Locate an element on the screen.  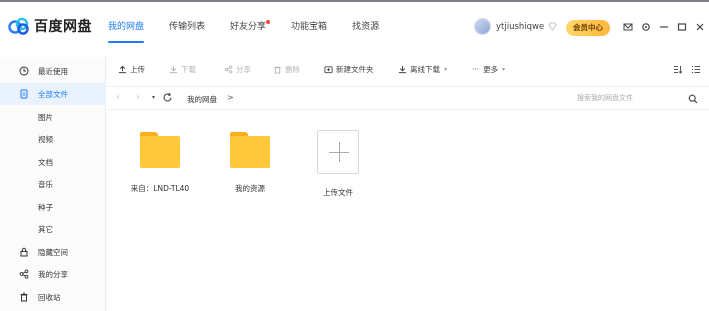
sidebar-item-label: 最近使用 is located at coordinates (53, 71).